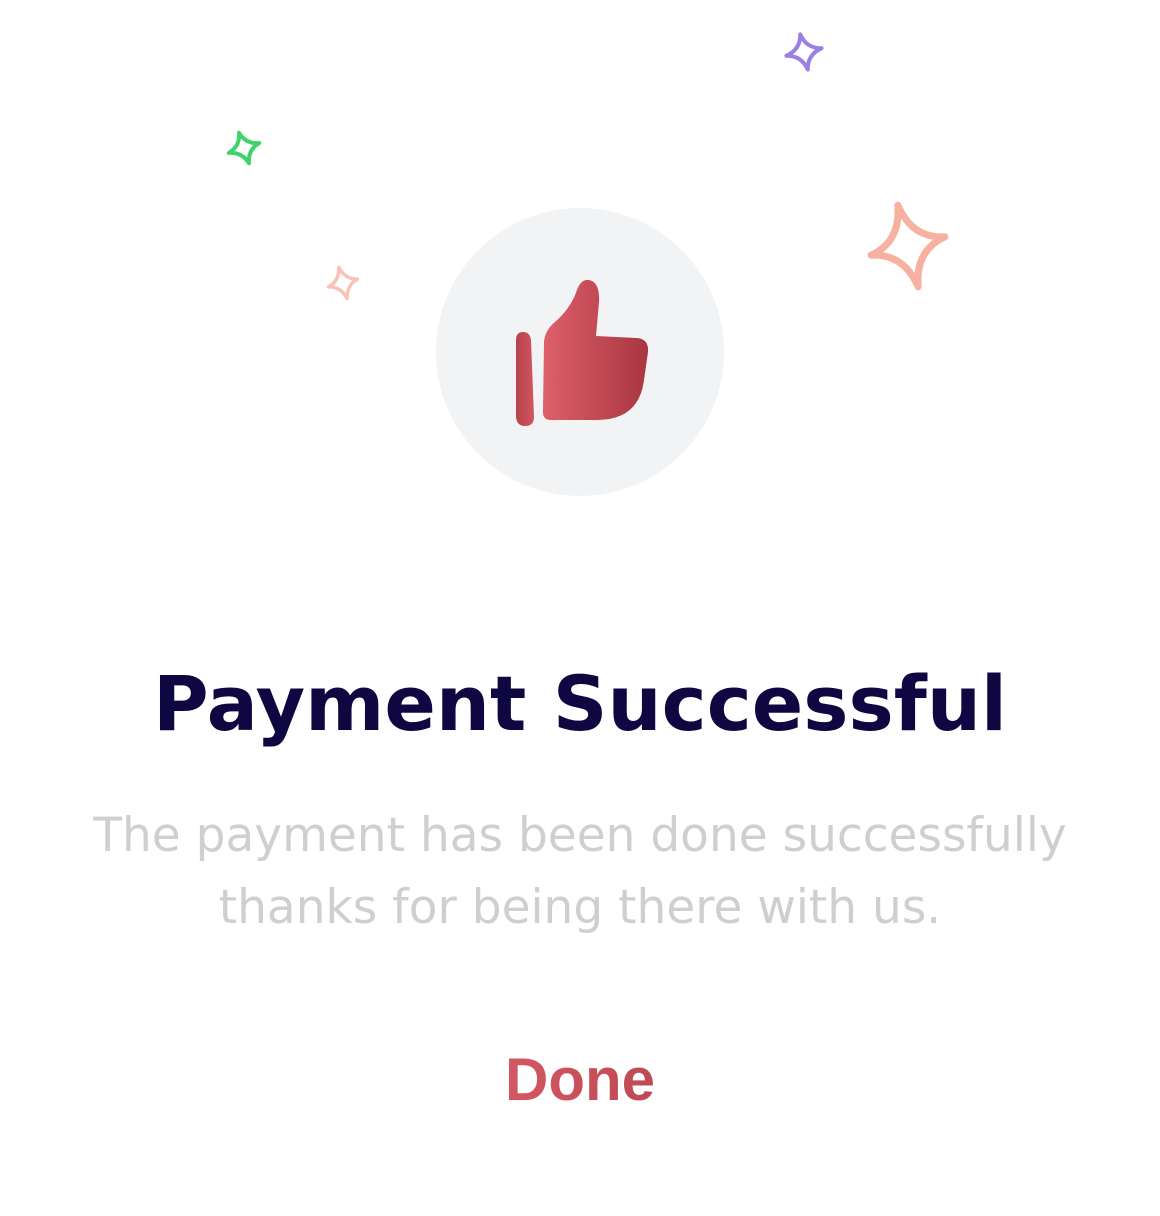 This screenshot has height=1216, width=1160. I want to click on thumbs-up-icon, so click(582, 352).